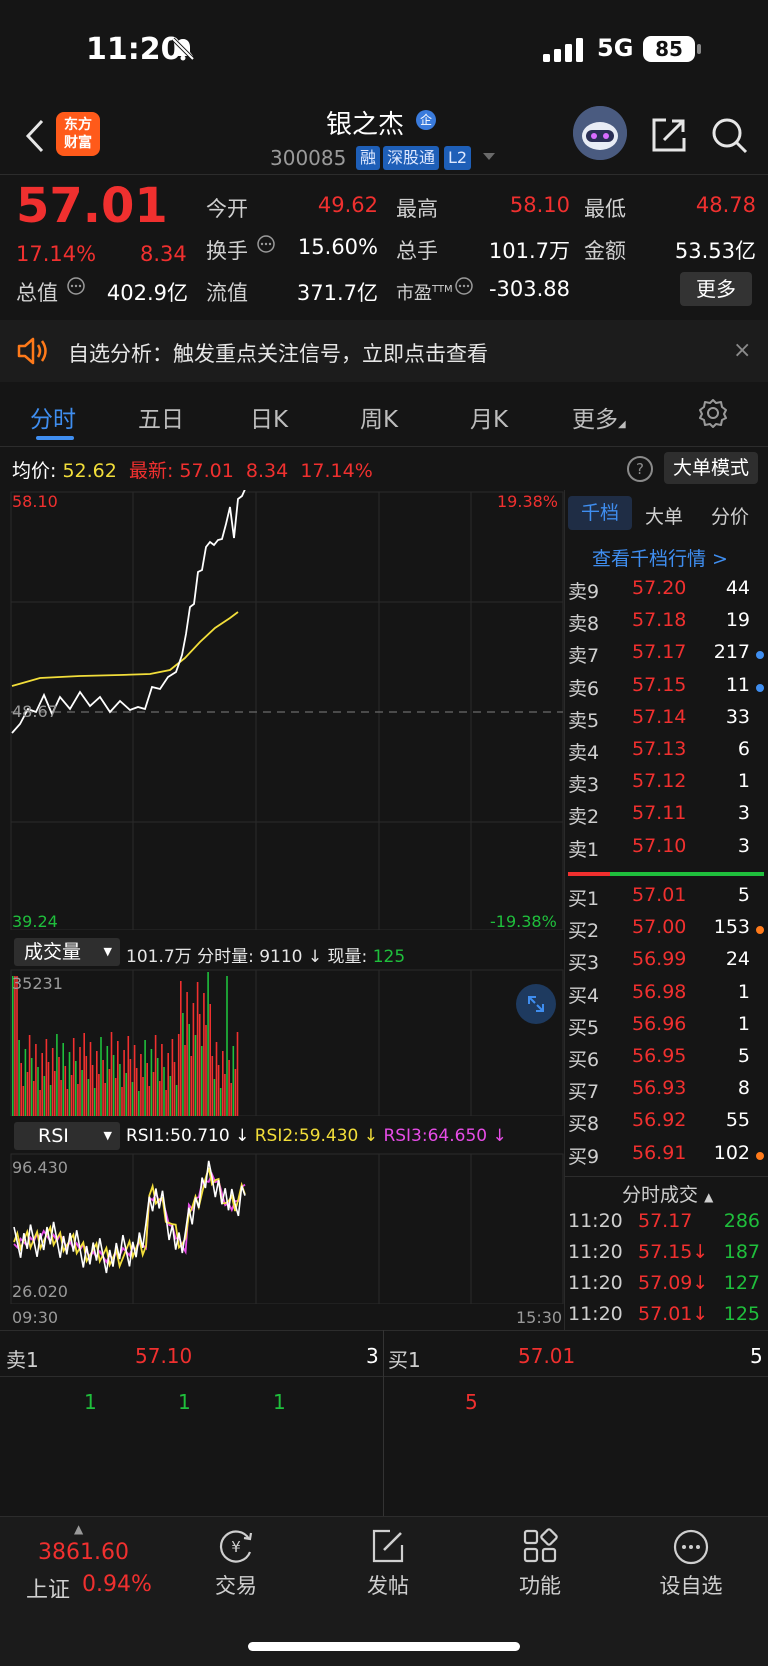  I want to click on level-label: 卖2, so click(584, 817).